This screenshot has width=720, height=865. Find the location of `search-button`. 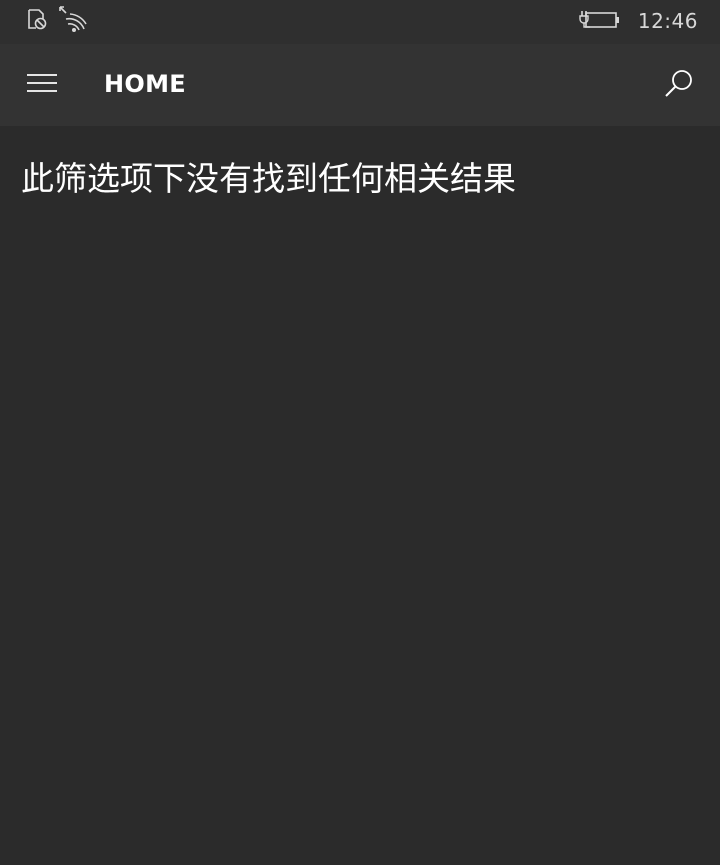

search-button is located at coordinates (679, 85).